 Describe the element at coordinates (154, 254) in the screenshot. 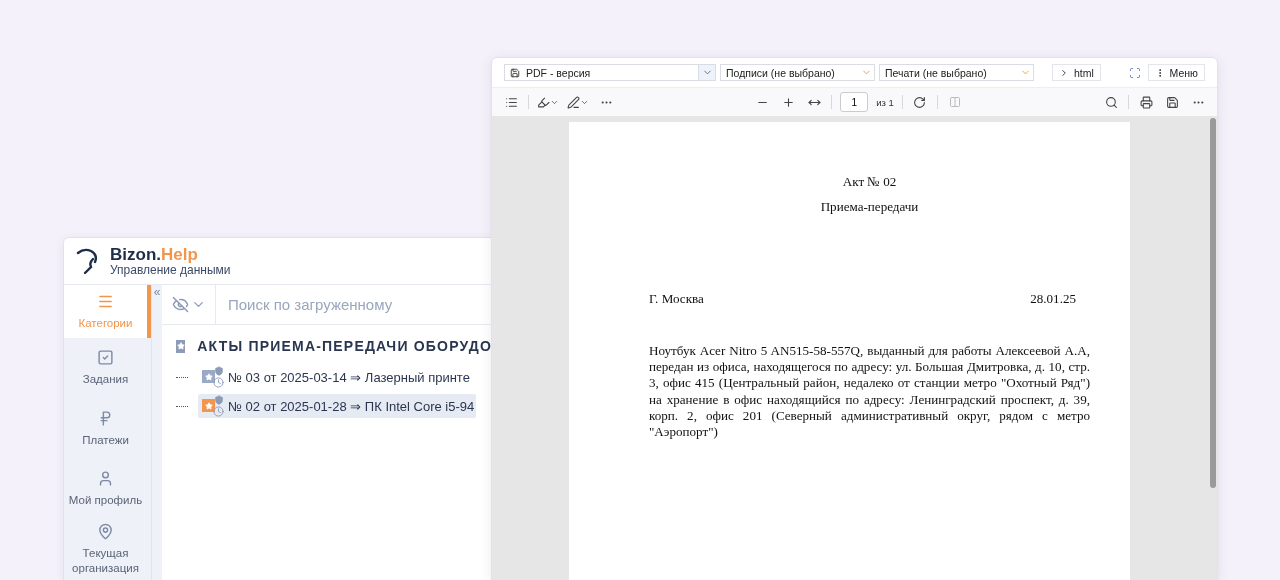

I see `brand-name: Bizon.Help` at that location.